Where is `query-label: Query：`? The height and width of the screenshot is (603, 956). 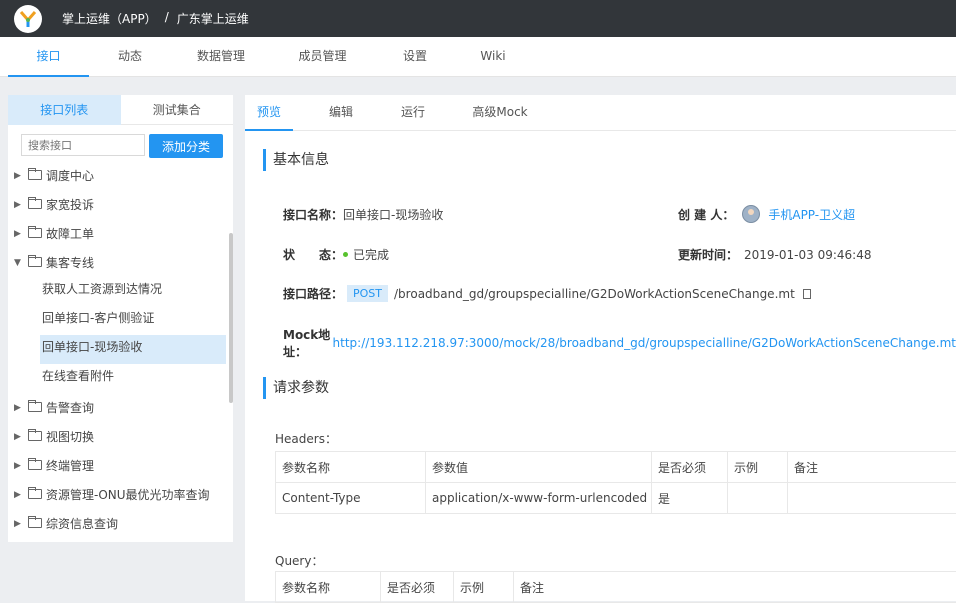
query-label: Query： is located at coordinates (299, 560).